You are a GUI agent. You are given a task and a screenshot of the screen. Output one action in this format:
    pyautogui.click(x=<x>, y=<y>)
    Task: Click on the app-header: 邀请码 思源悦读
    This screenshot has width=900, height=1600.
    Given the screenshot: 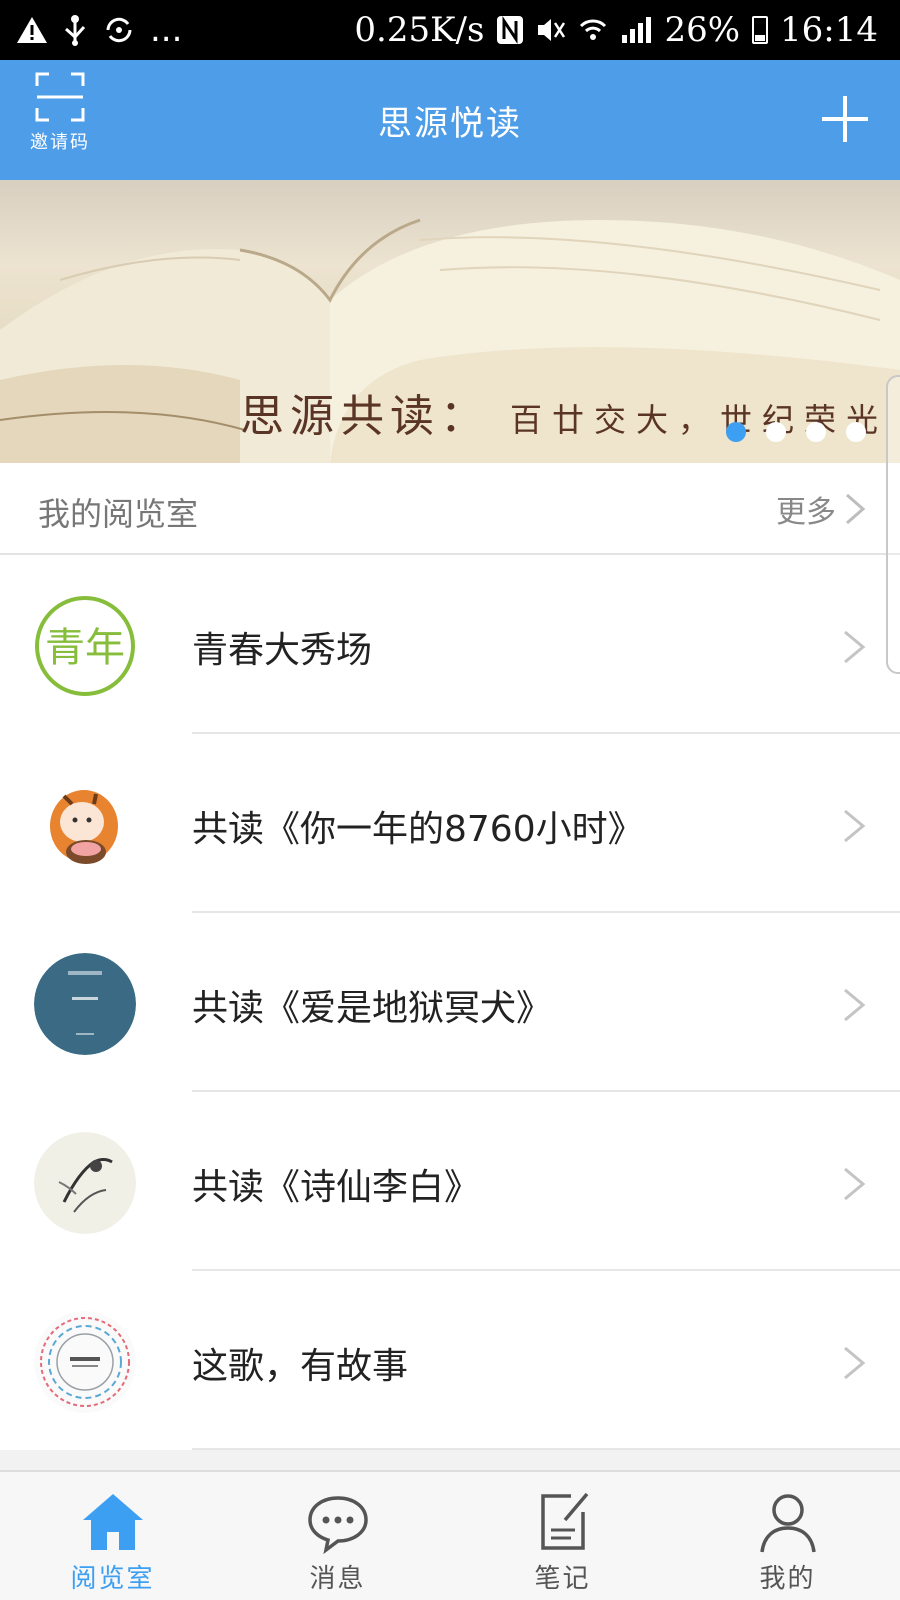 What is the action you would take?
    pyautogui.click(x=450, y=120)
    